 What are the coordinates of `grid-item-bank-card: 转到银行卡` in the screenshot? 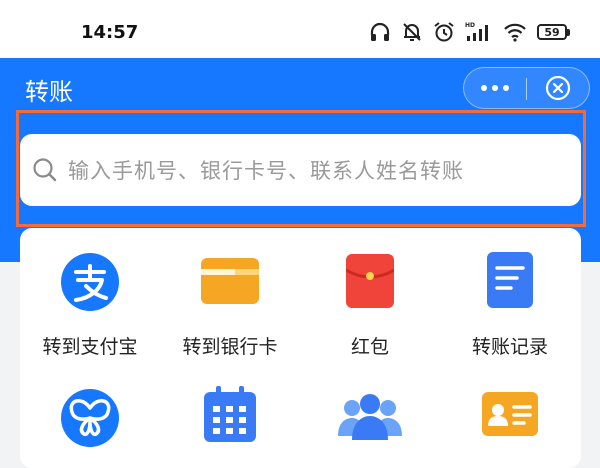 It's located at (230, 298).